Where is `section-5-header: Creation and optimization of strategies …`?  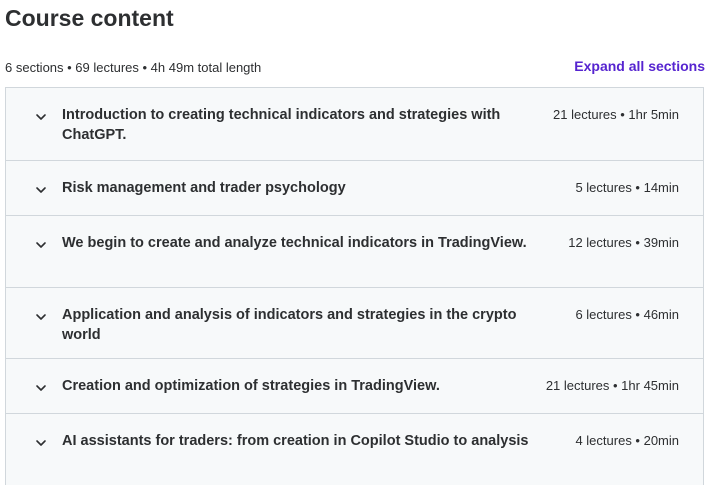 section-5-header: Creation and optimization of strategies … is located at coordinates (354, 386).